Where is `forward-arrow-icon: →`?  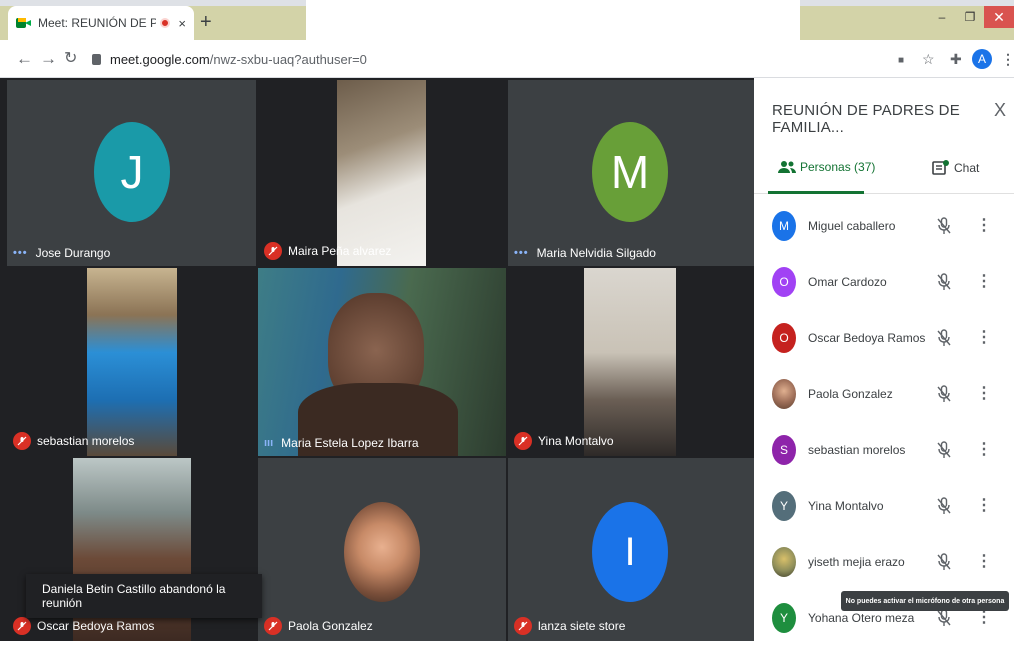 forward-arrow-icon: → is located at coordinates (48, 59).